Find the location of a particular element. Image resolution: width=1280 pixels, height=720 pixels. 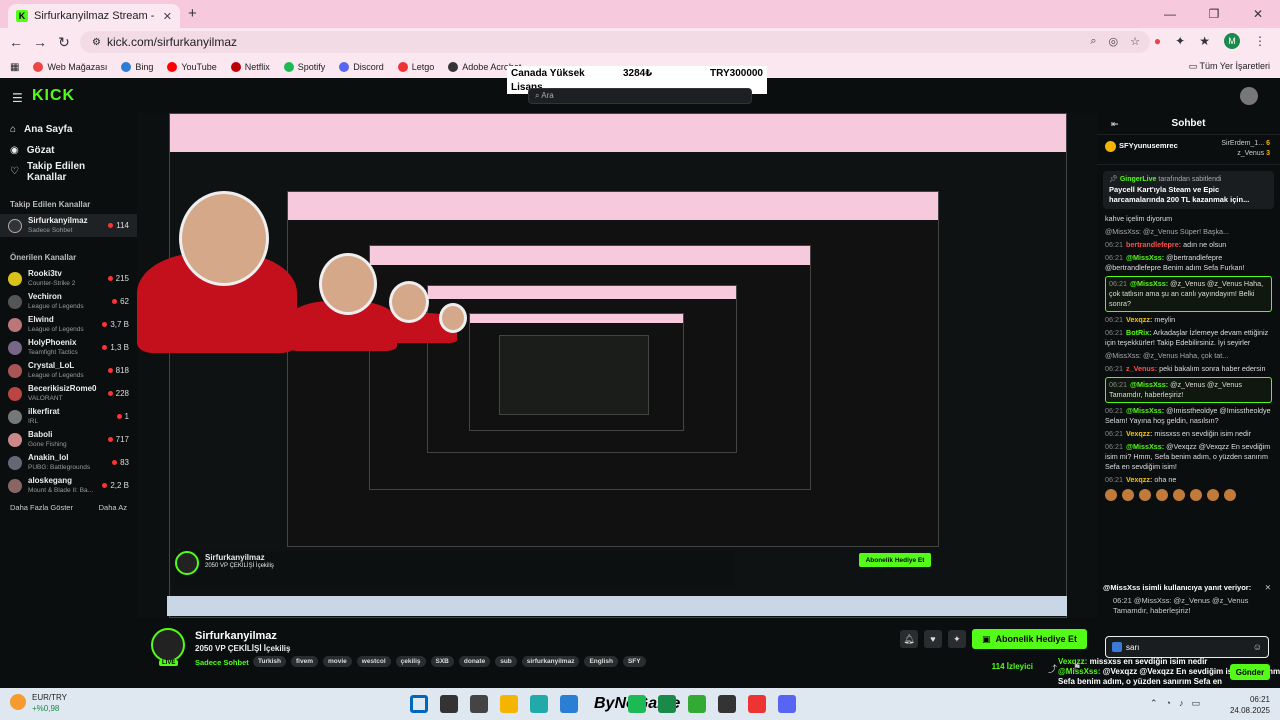

recommended-channel-item: Rooki3tv Counter-Strike 2 215 is located at coordinates (68, 278).